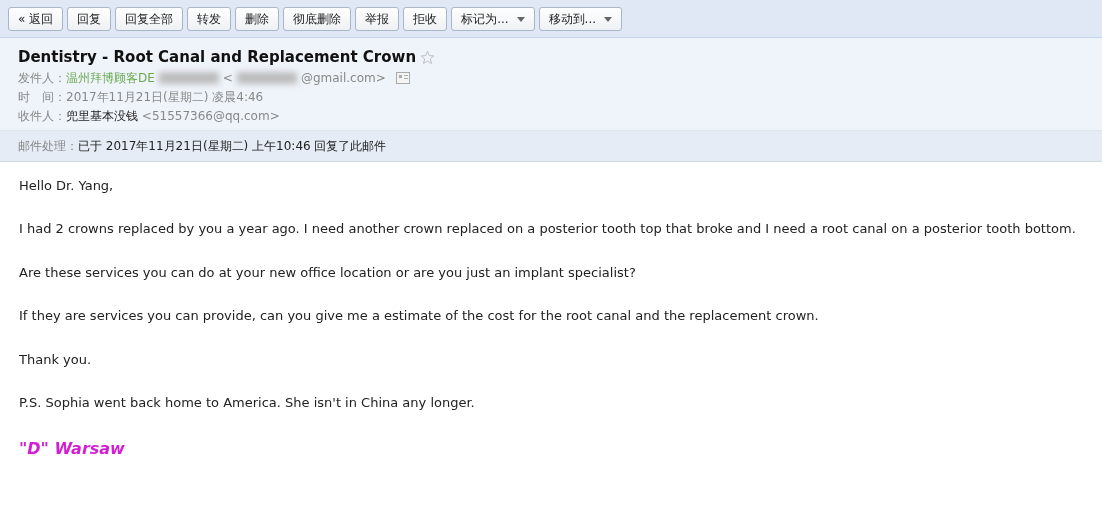 This screenshot has width=1102, height=508. What do you see at coordinates (227, 78) in the screenshot?
I see `sender-email: <` at bounding box center [227, 78].